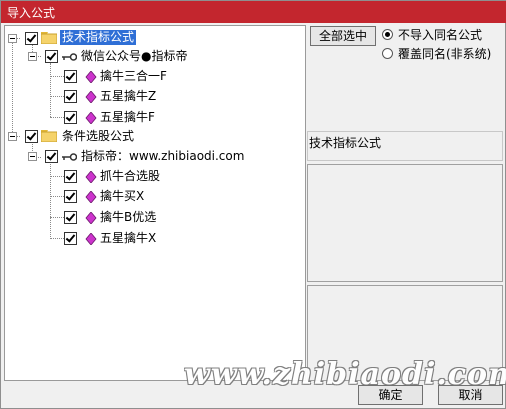  What do you see at coordinates (390, 395) in the screenshot?
I see `ok-button: 确定` at bounding box center [390, 395].